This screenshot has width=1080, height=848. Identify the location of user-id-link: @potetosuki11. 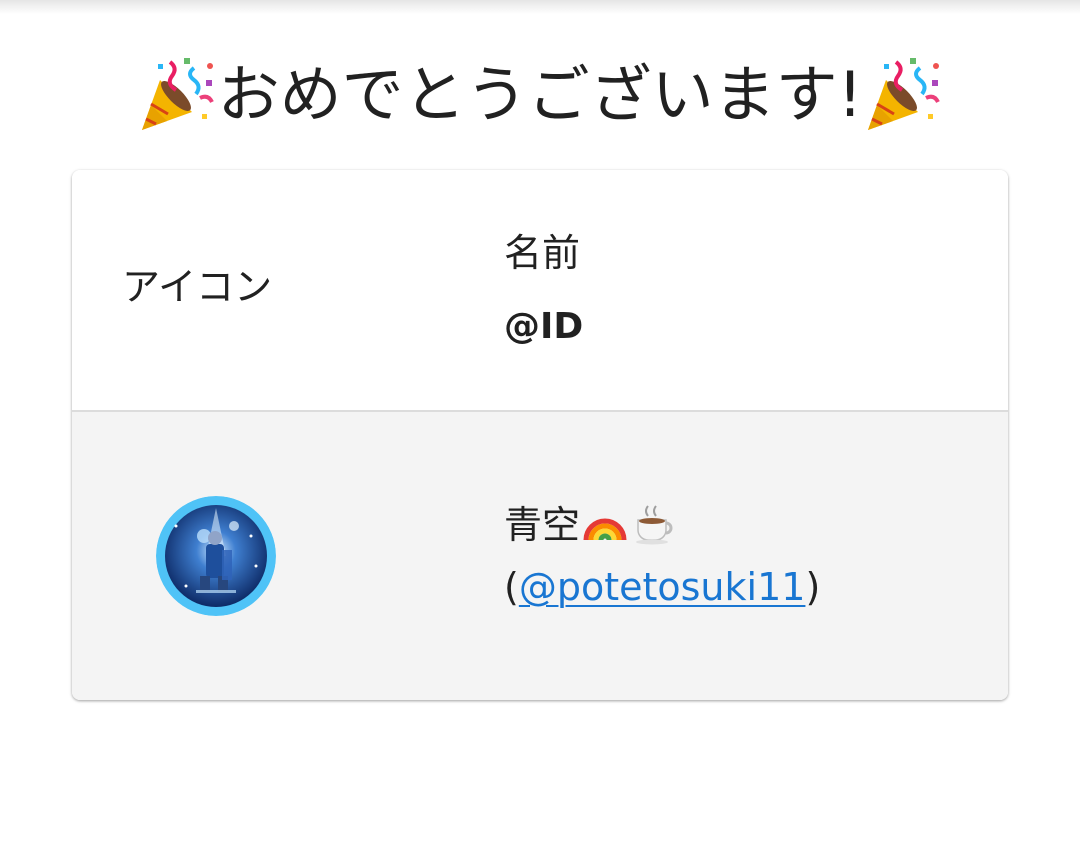
(662, 587).